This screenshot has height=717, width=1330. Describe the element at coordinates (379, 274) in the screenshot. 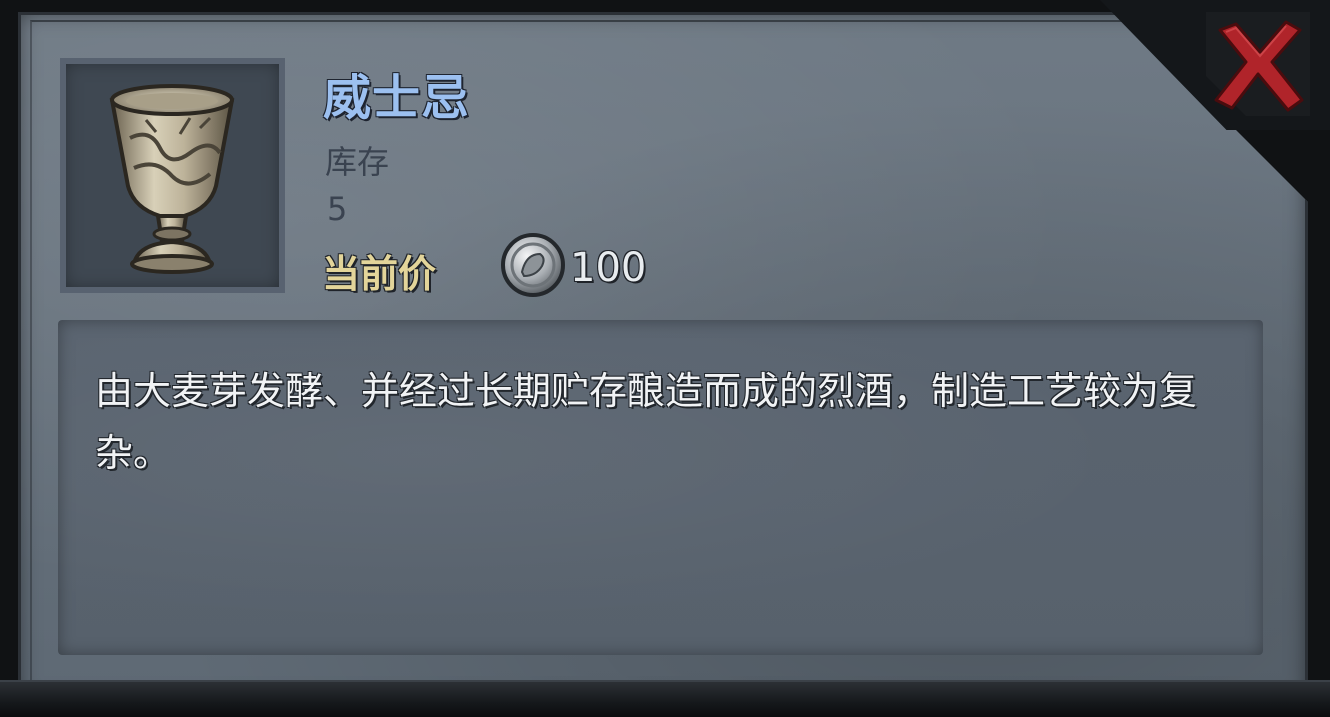

I see `price-label: 当前价` at that location.